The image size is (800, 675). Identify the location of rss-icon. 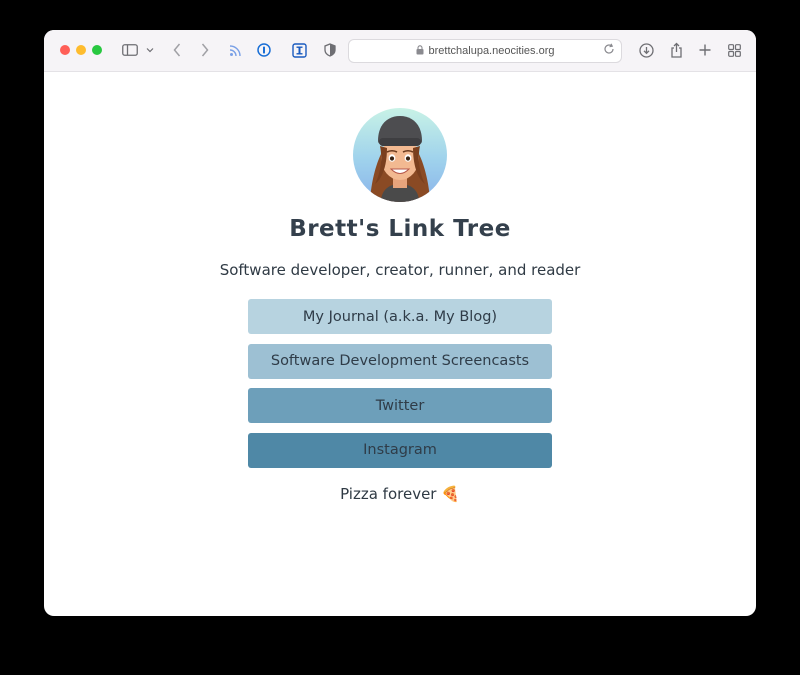
(235, 50).